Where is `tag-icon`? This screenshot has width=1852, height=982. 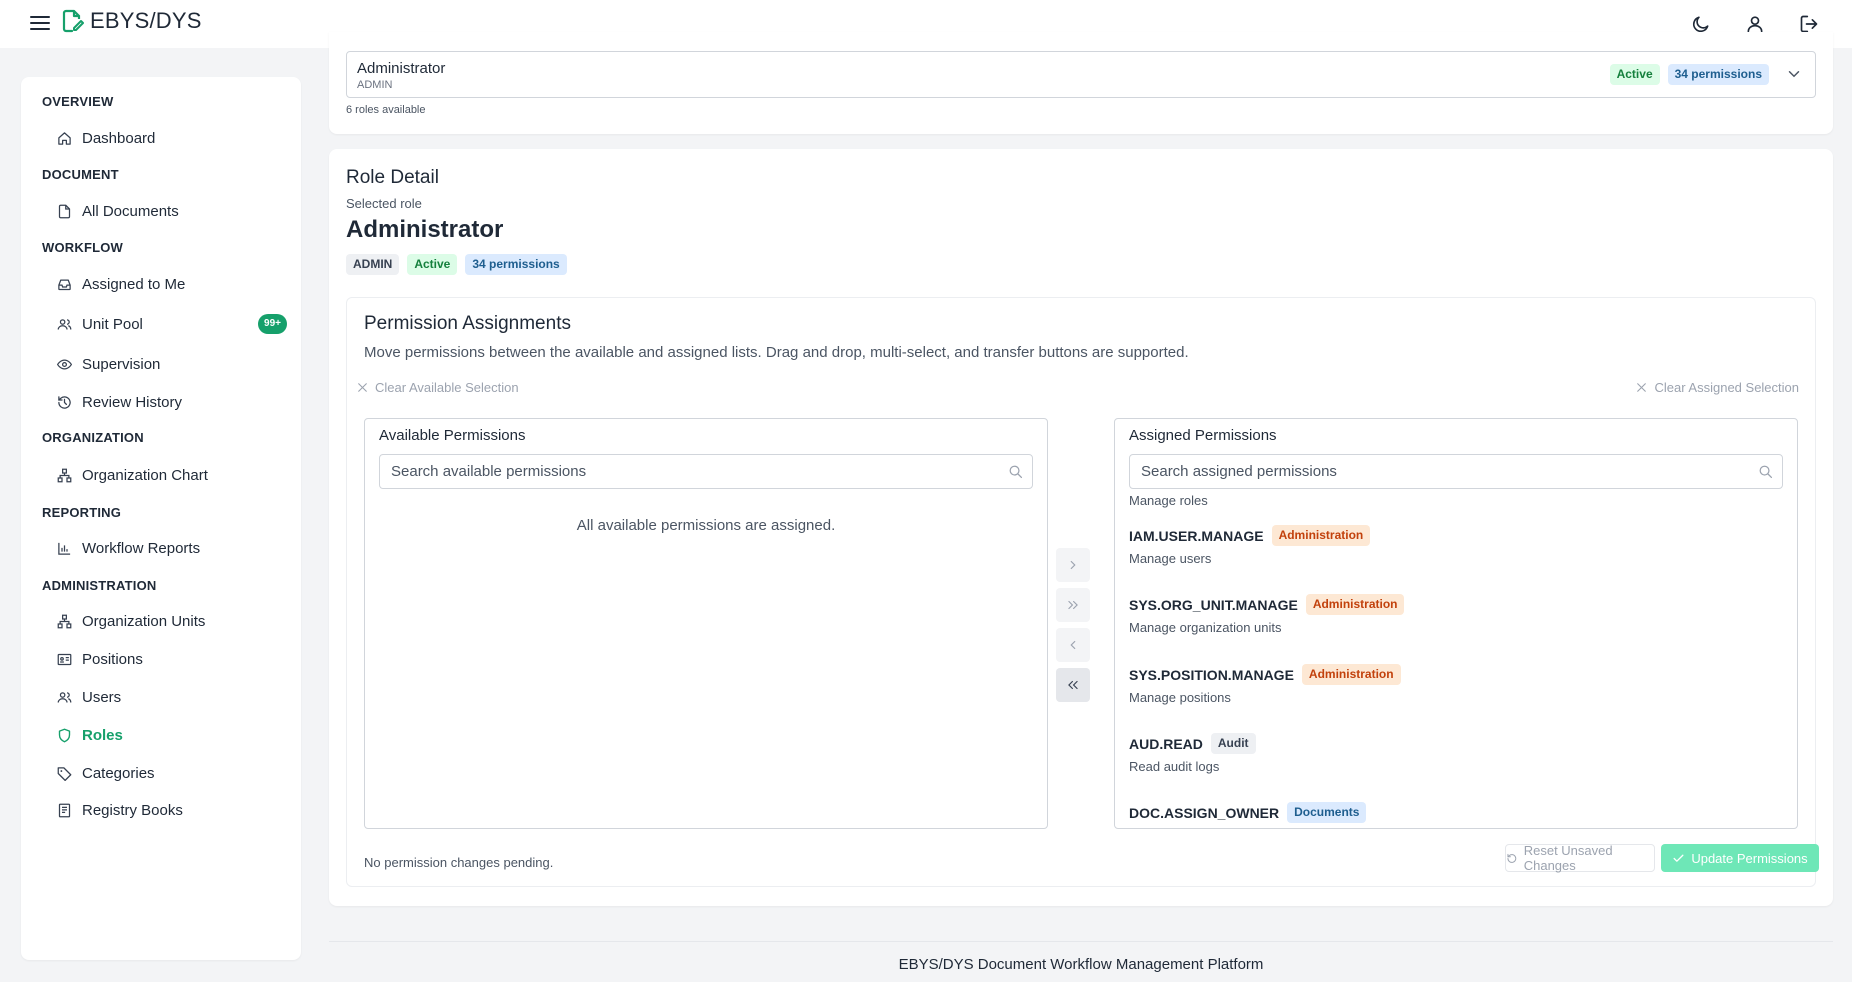 tag-icon is located at coordinates (64, 773).